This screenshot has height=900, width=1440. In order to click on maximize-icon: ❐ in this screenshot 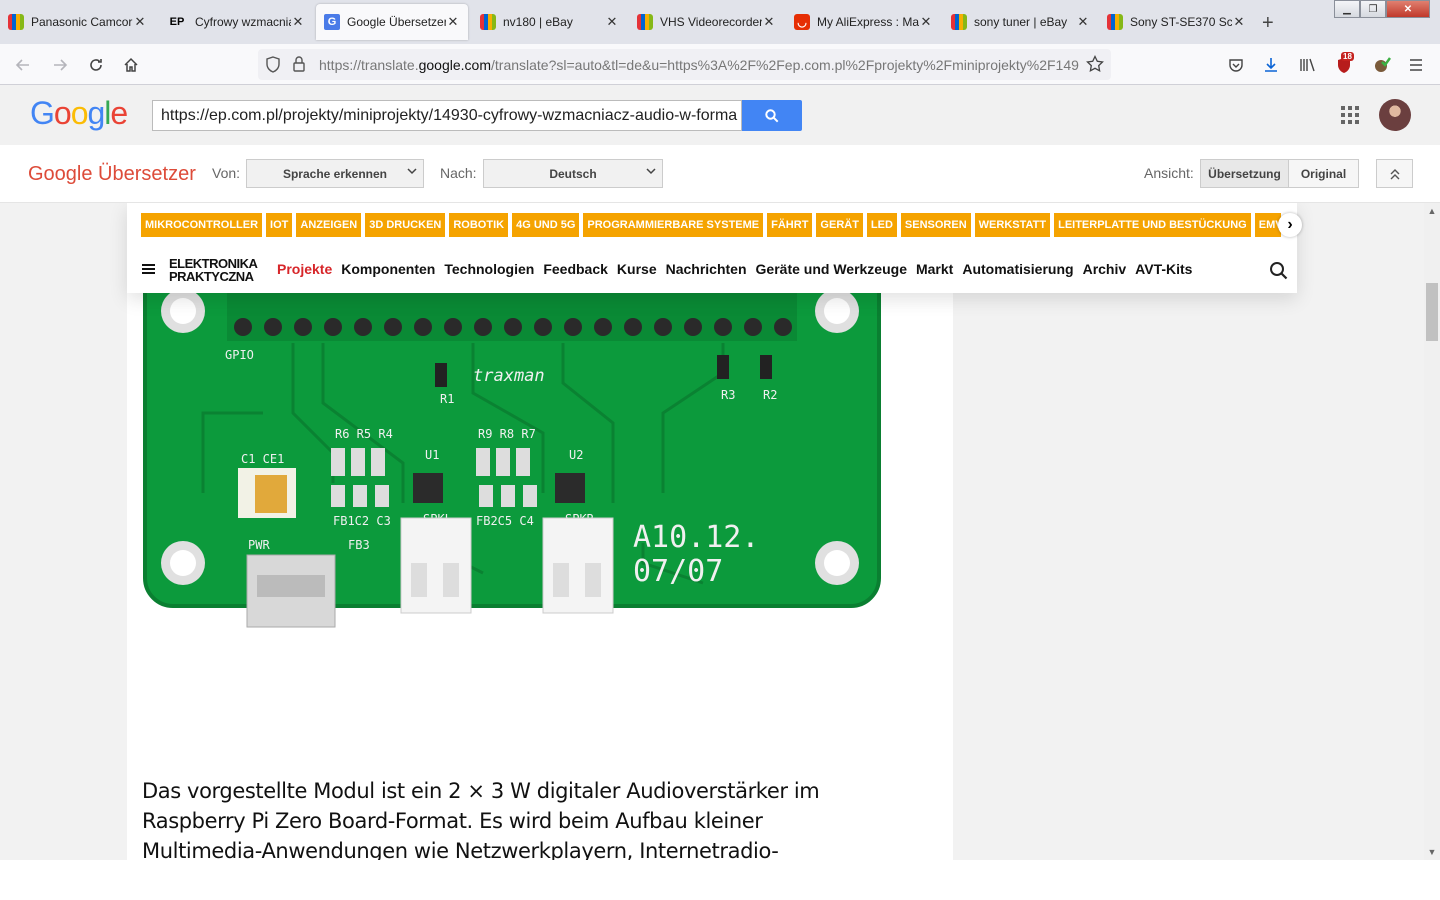, I will do `click(1373, 9)`.